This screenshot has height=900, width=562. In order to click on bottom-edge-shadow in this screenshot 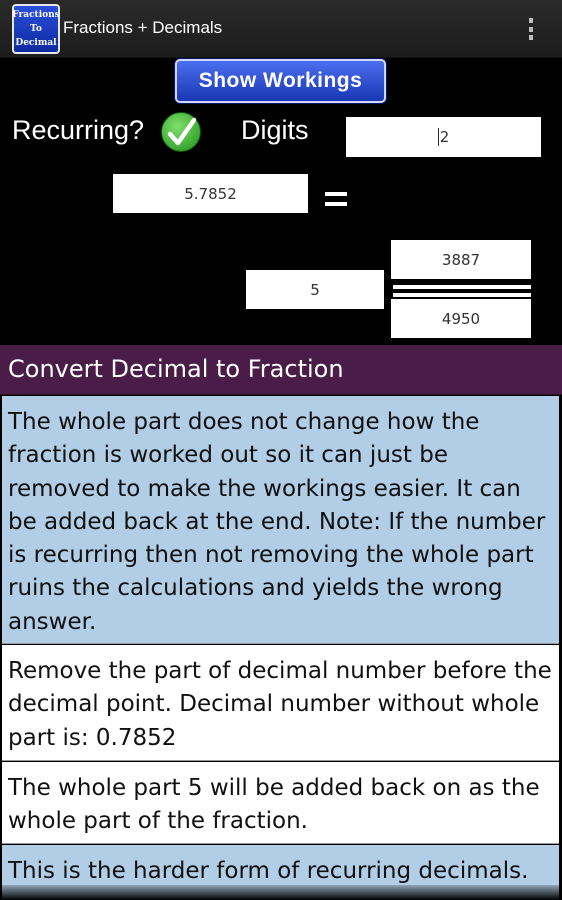, I will do `click(281, 892)`.